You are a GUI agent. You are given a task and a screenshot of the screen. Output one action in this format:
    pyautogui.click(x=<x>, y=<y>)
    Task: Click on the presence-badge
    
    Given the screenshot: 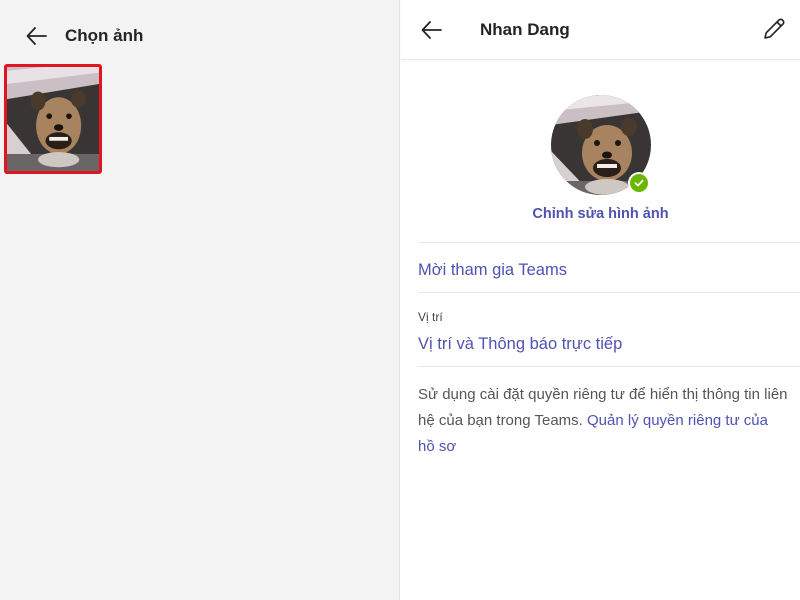 What is the action you would take?
    pyautogui.click(x=639, y=183)
    